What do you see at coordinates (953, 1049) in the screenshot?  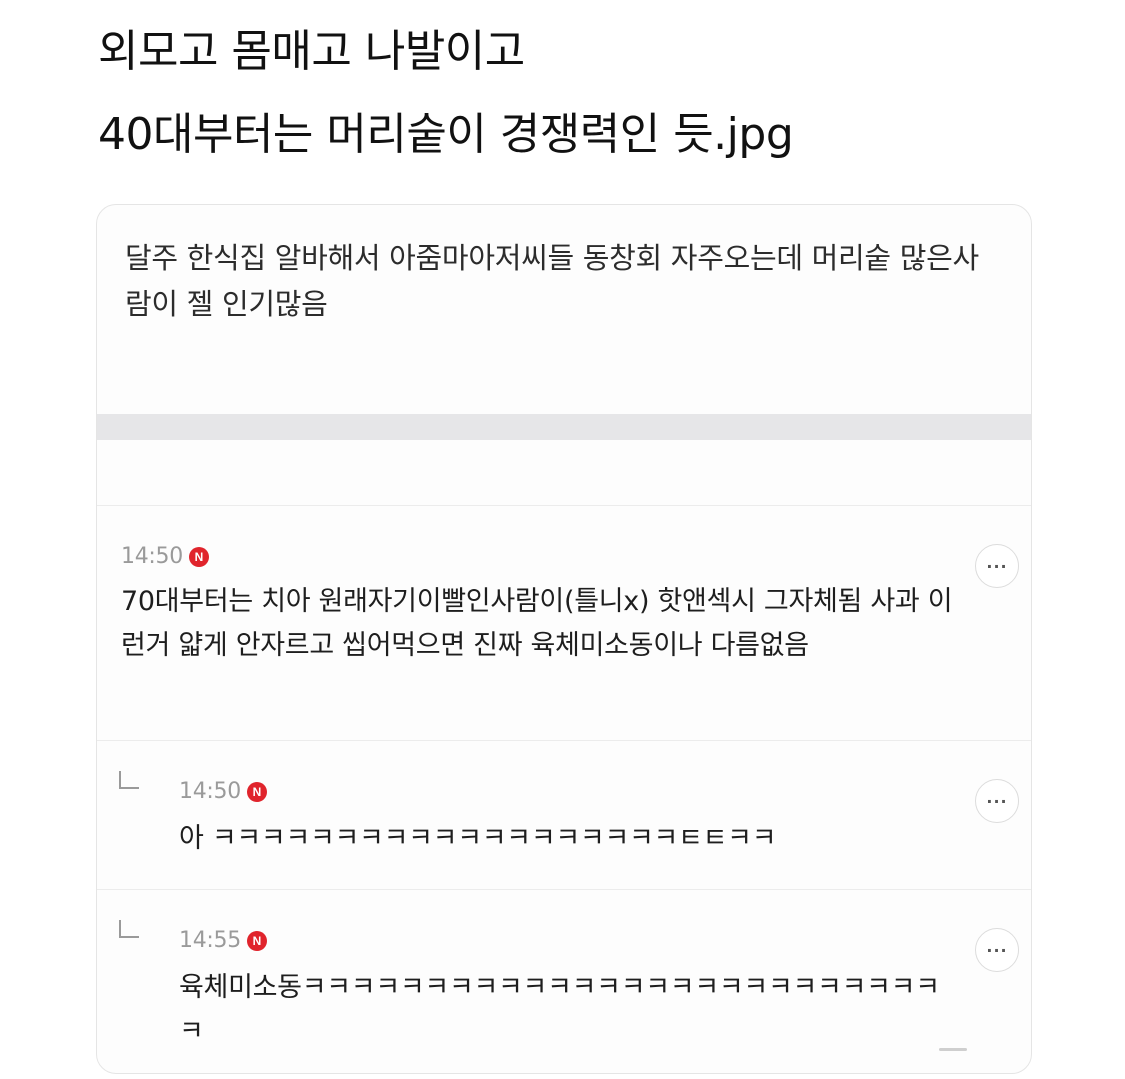 I see `scroll-indicator` at bounding box center [953, 1049].